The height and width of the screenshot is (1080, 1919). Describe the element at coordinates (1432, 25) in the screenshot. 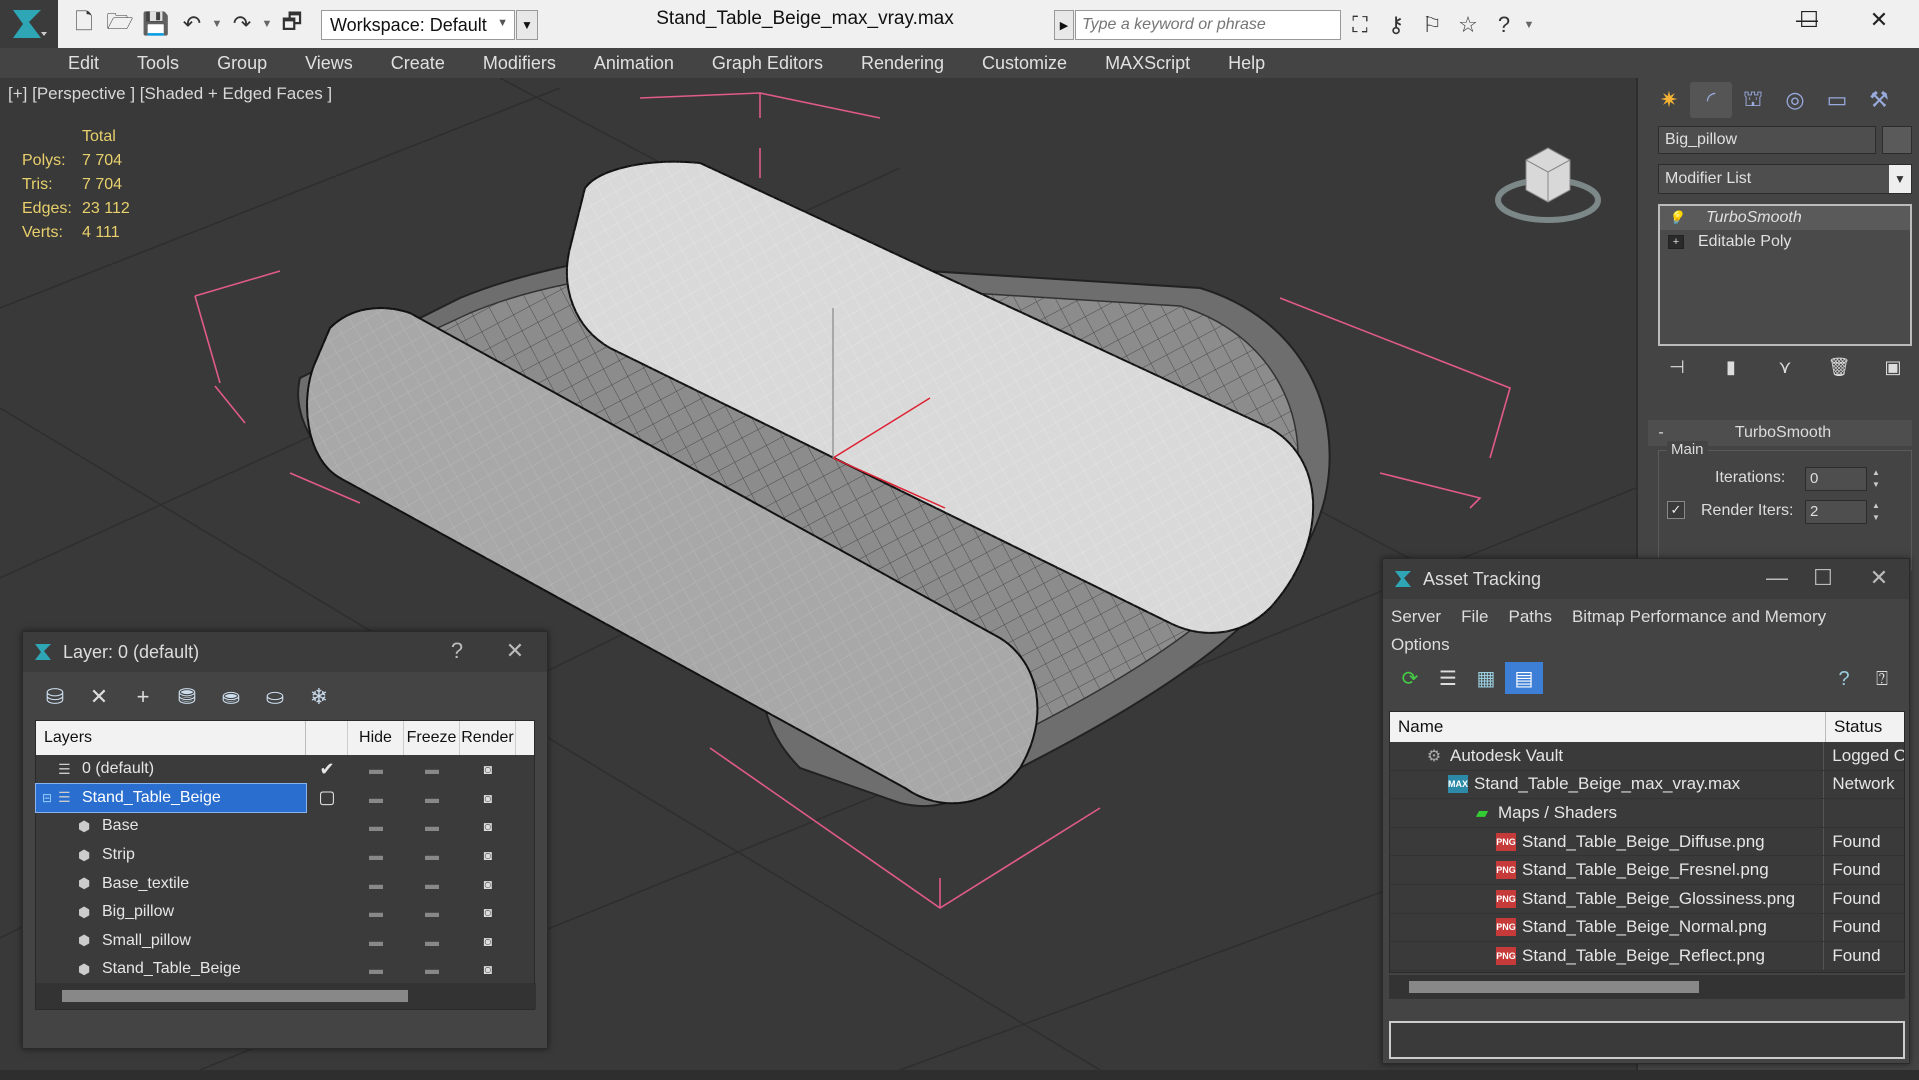

I see `signin-icon: ⚐` at that location.